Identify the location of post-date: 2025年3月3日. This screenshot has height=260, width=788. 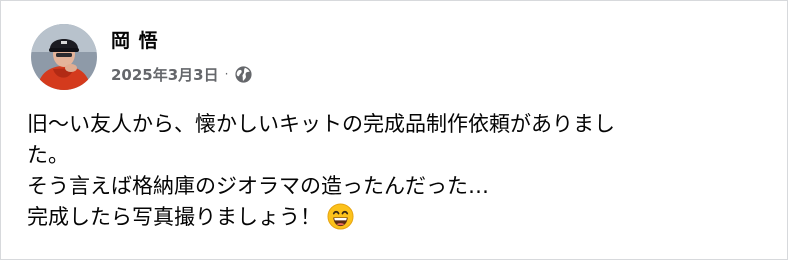
(165, 74).